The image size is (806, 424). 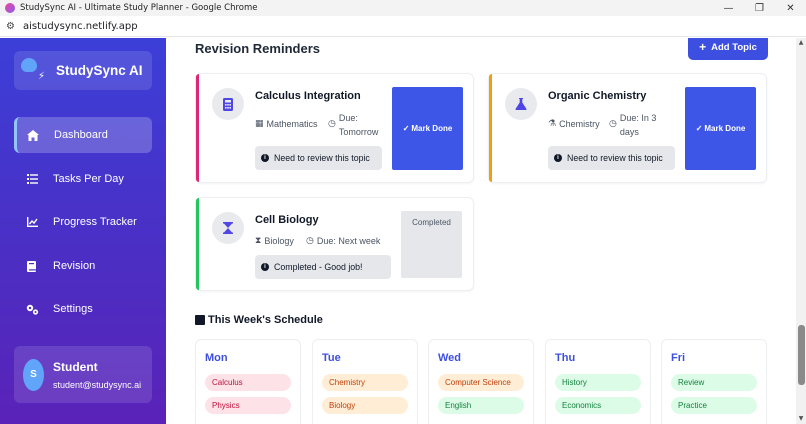 What do you see at coordinates (431, 222) in the screenshot?
I see `completed-label: Completed` at bounding box center [431, 222].